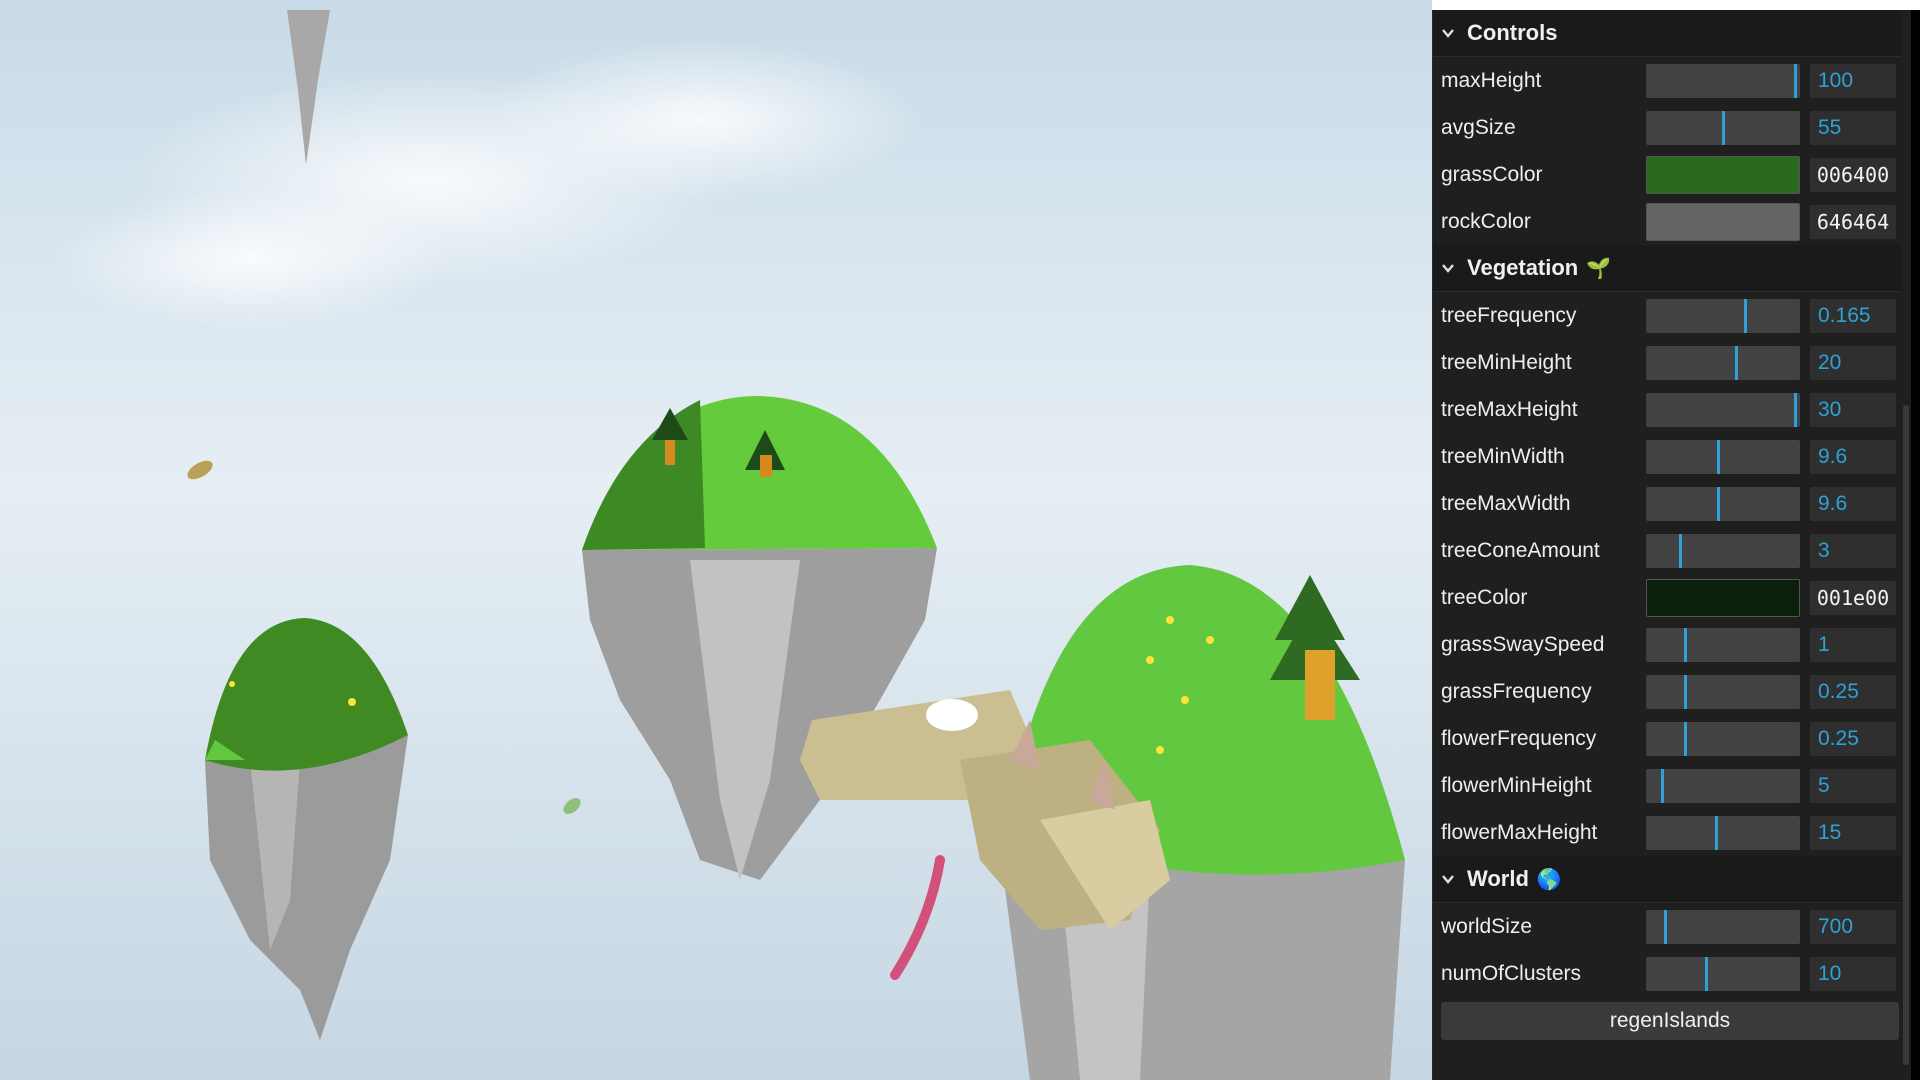  What do you see at coordinates (1484, 597) in the screenshot?
I see `control-label: treeColor` at bounding box center [1484, 597].